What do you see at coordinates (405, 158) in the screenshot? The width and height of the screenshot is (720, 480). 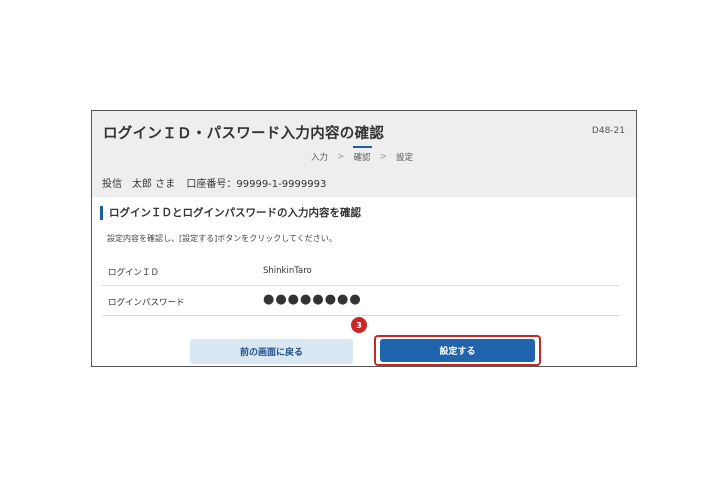 I see `step-settings: 設定` at bounding box center [405, 158].